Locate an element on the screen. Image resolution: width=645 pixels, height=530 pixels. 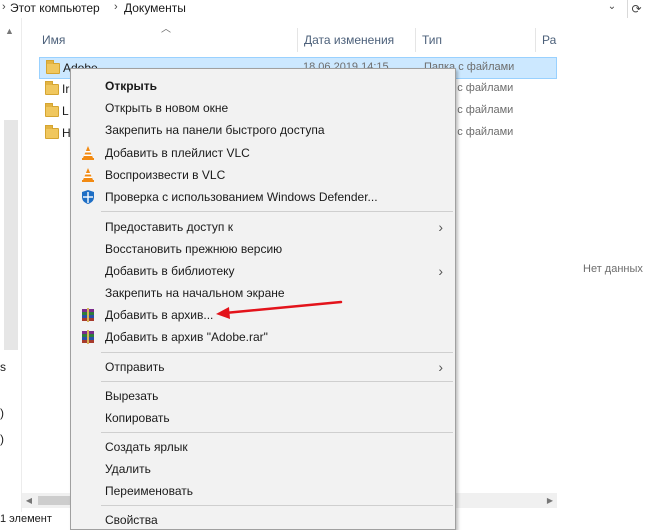
menu-item-open: Открыть is located at coordinates (263, 86).